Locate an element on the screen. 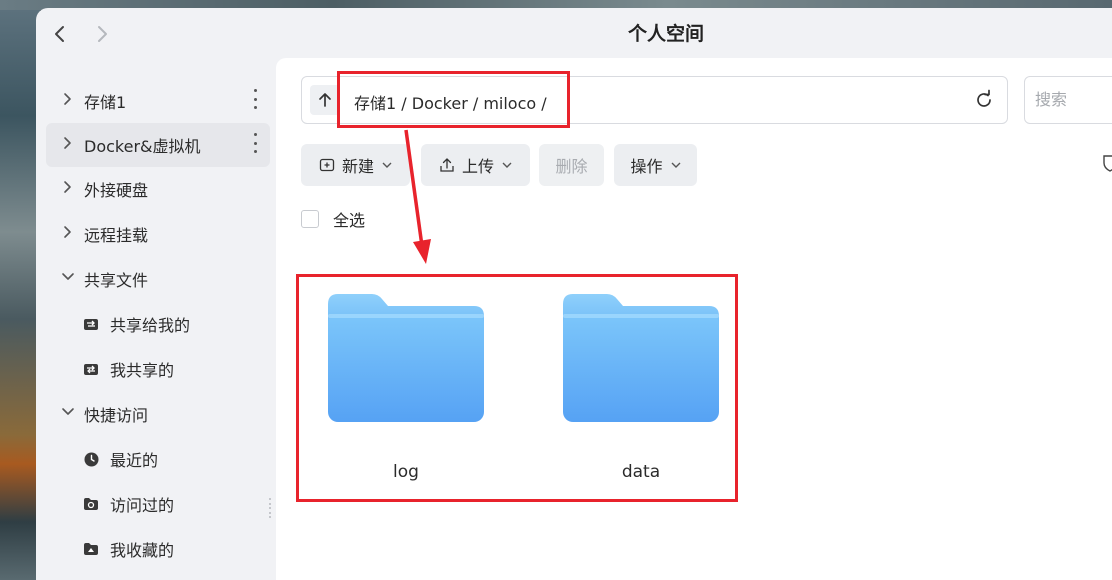 Image resolution: width=1112 pixels, height=580 pixels. sidebar-item-label: 我共享的 is located at coordinates (142, 370).